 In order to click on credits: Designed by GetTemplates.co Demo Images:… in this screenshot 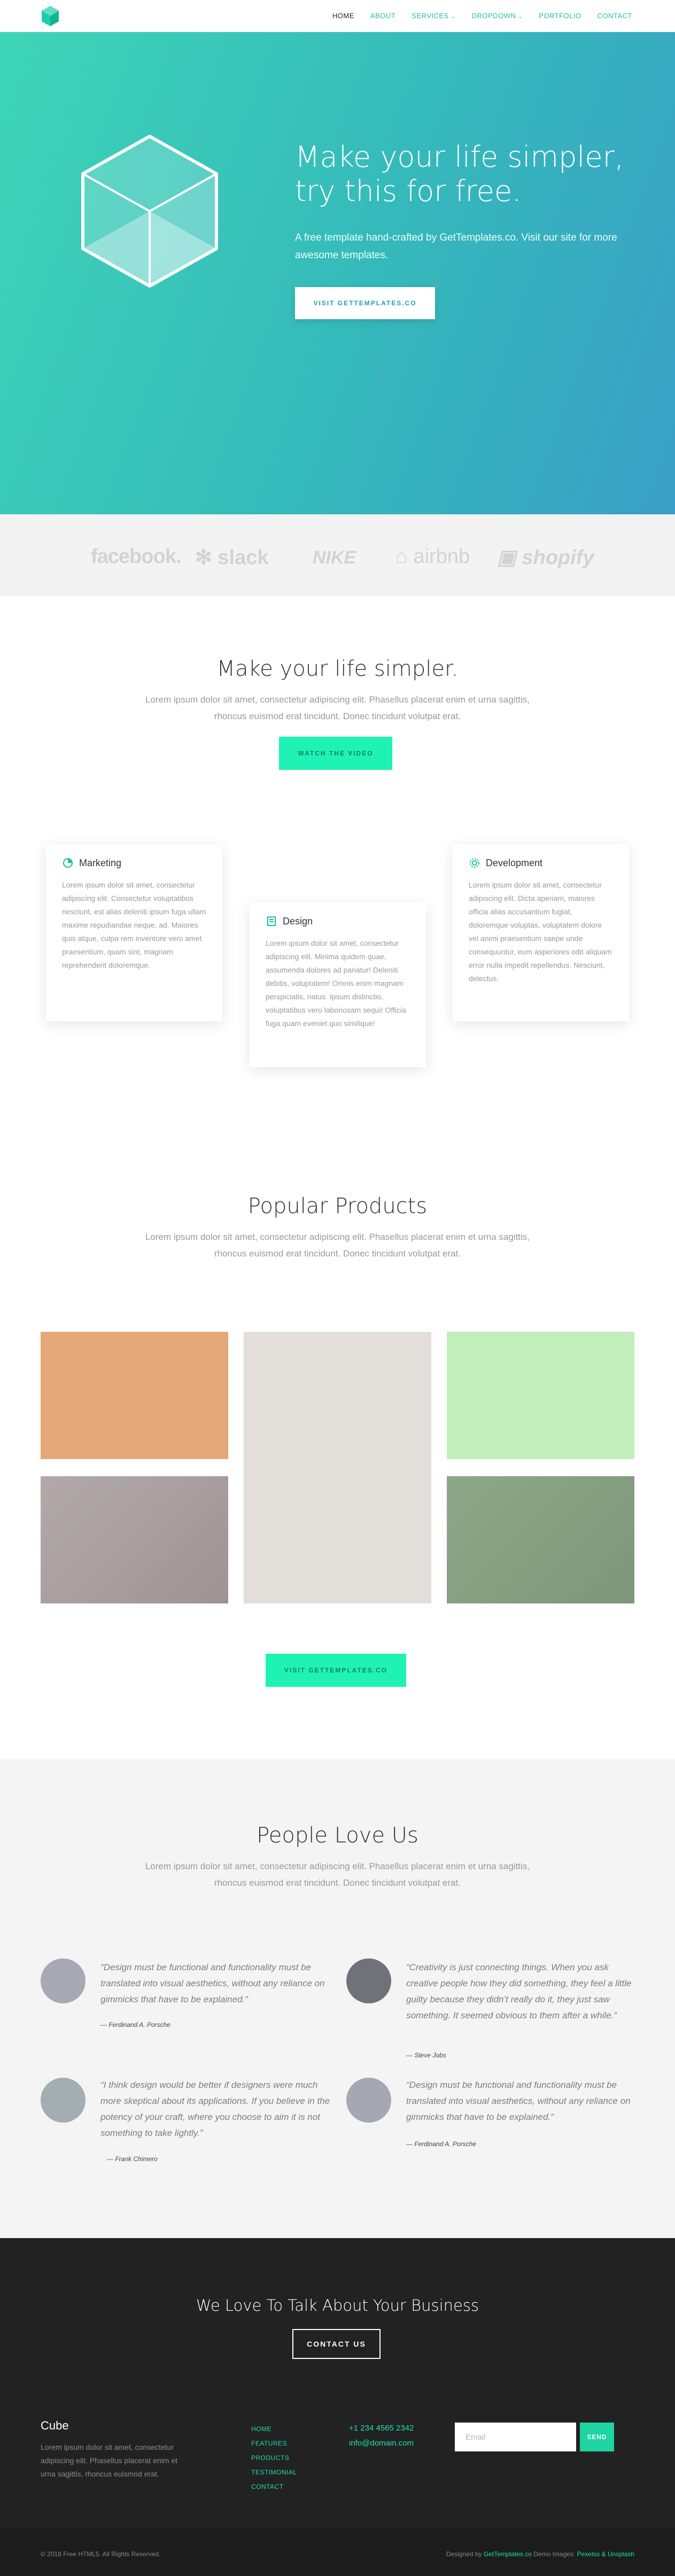, I will do `click(540, 2554)`.